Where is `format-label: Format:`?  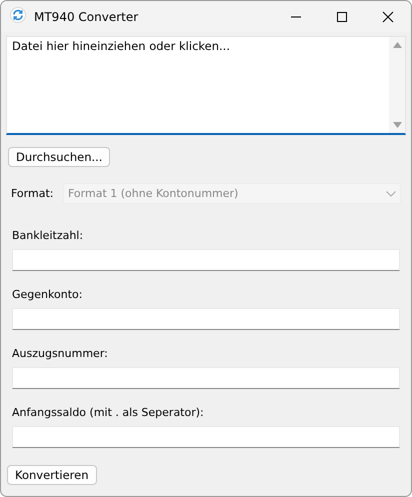
format-label: Format: is located at coordinates (32, 193).